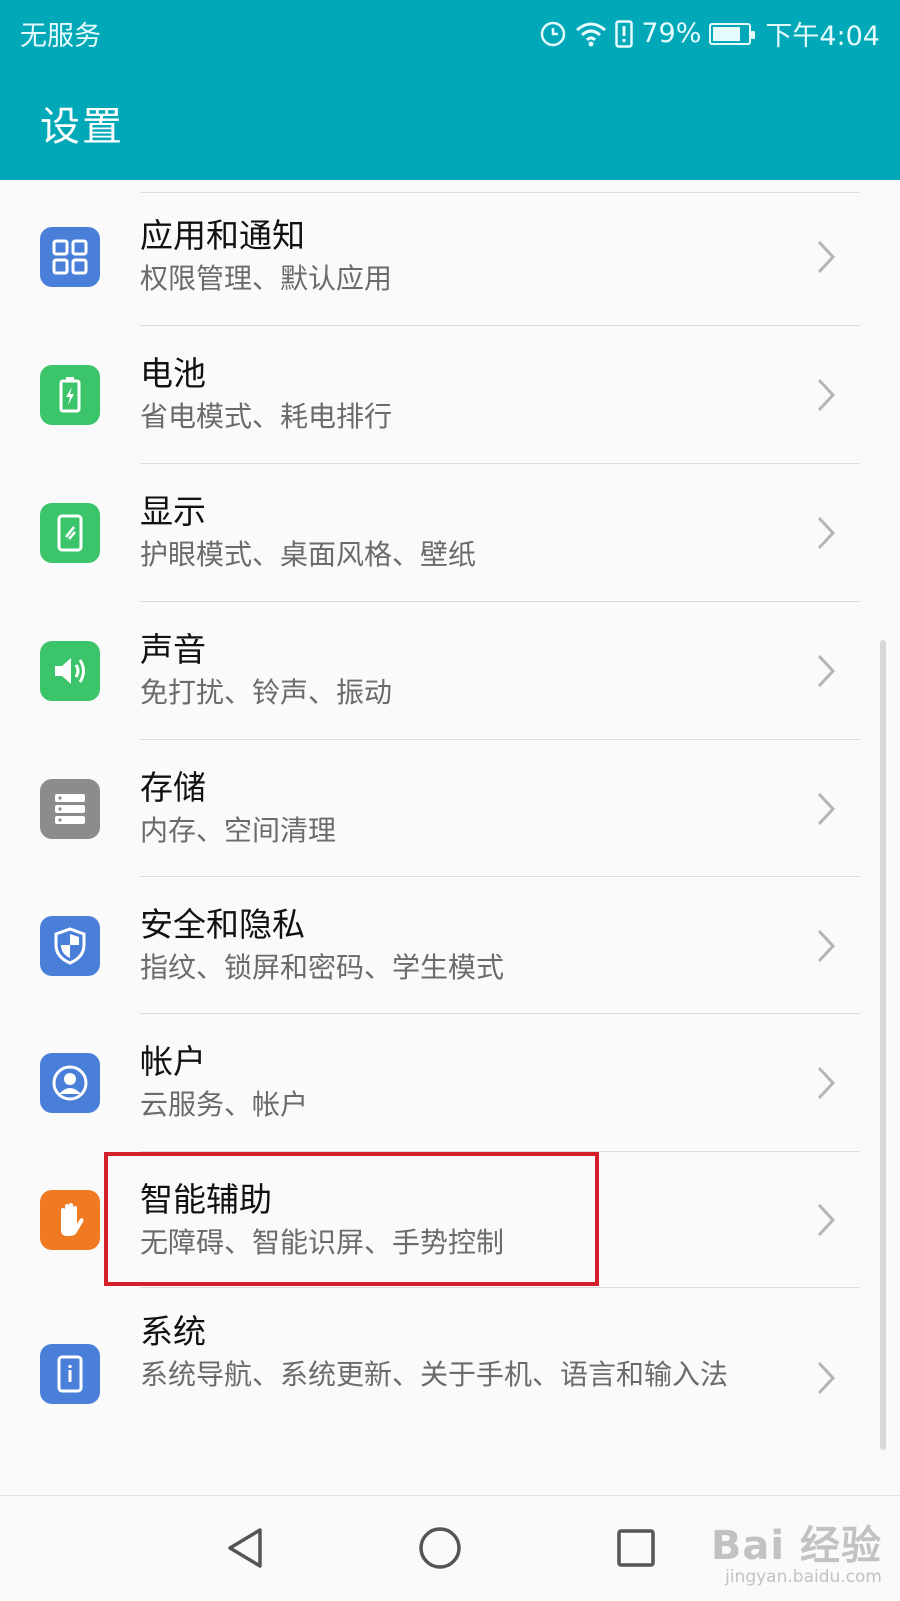 Image resolution: width=900 pixels, height=1601 pixels. What do you see at coordinates (553, 34) in the screenshot?
I see `alarm-icon` at bounding box center [553, 34].